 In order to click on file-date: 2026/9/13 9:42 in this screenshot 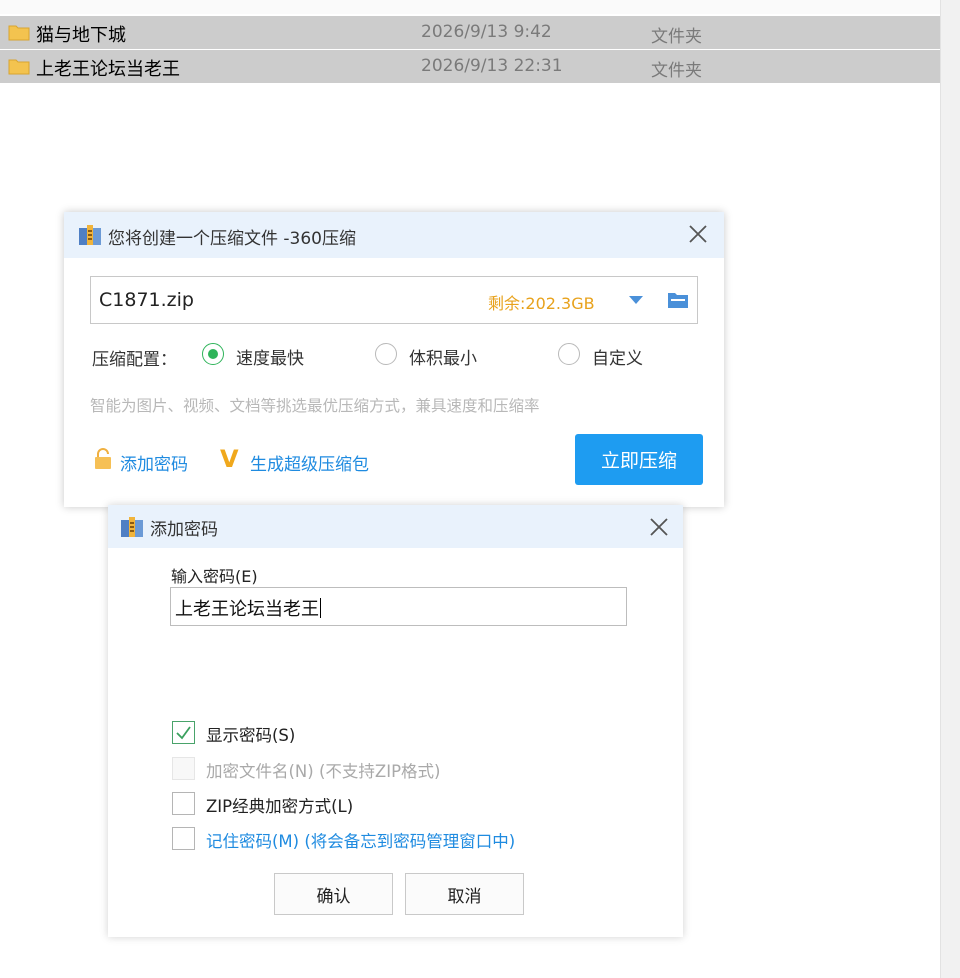, I will do `click(486, 32)`.